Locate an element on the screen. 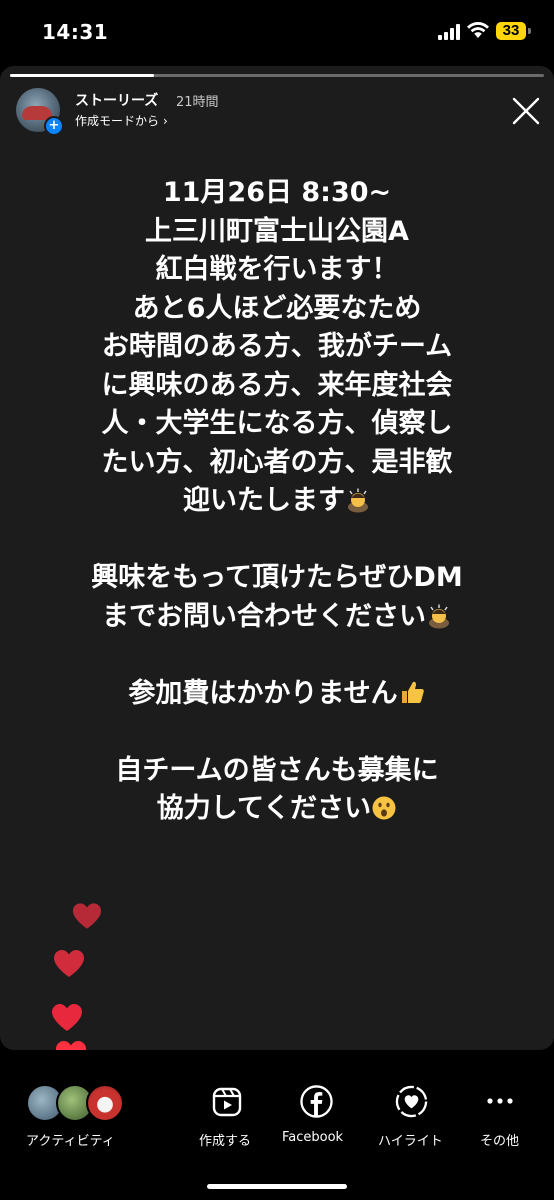 Image resolution: width=554 pixels, height=1200 pixels. close-icon is located at coordinates (526, 111).